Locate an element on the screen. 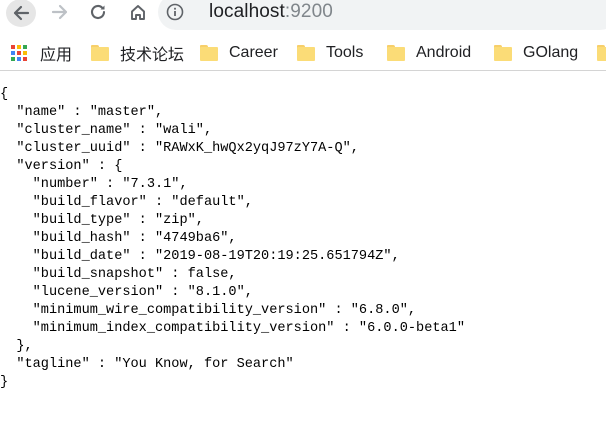 The image size is (606, 423). bookmark-label: Android is located at coordinates (444, 52).